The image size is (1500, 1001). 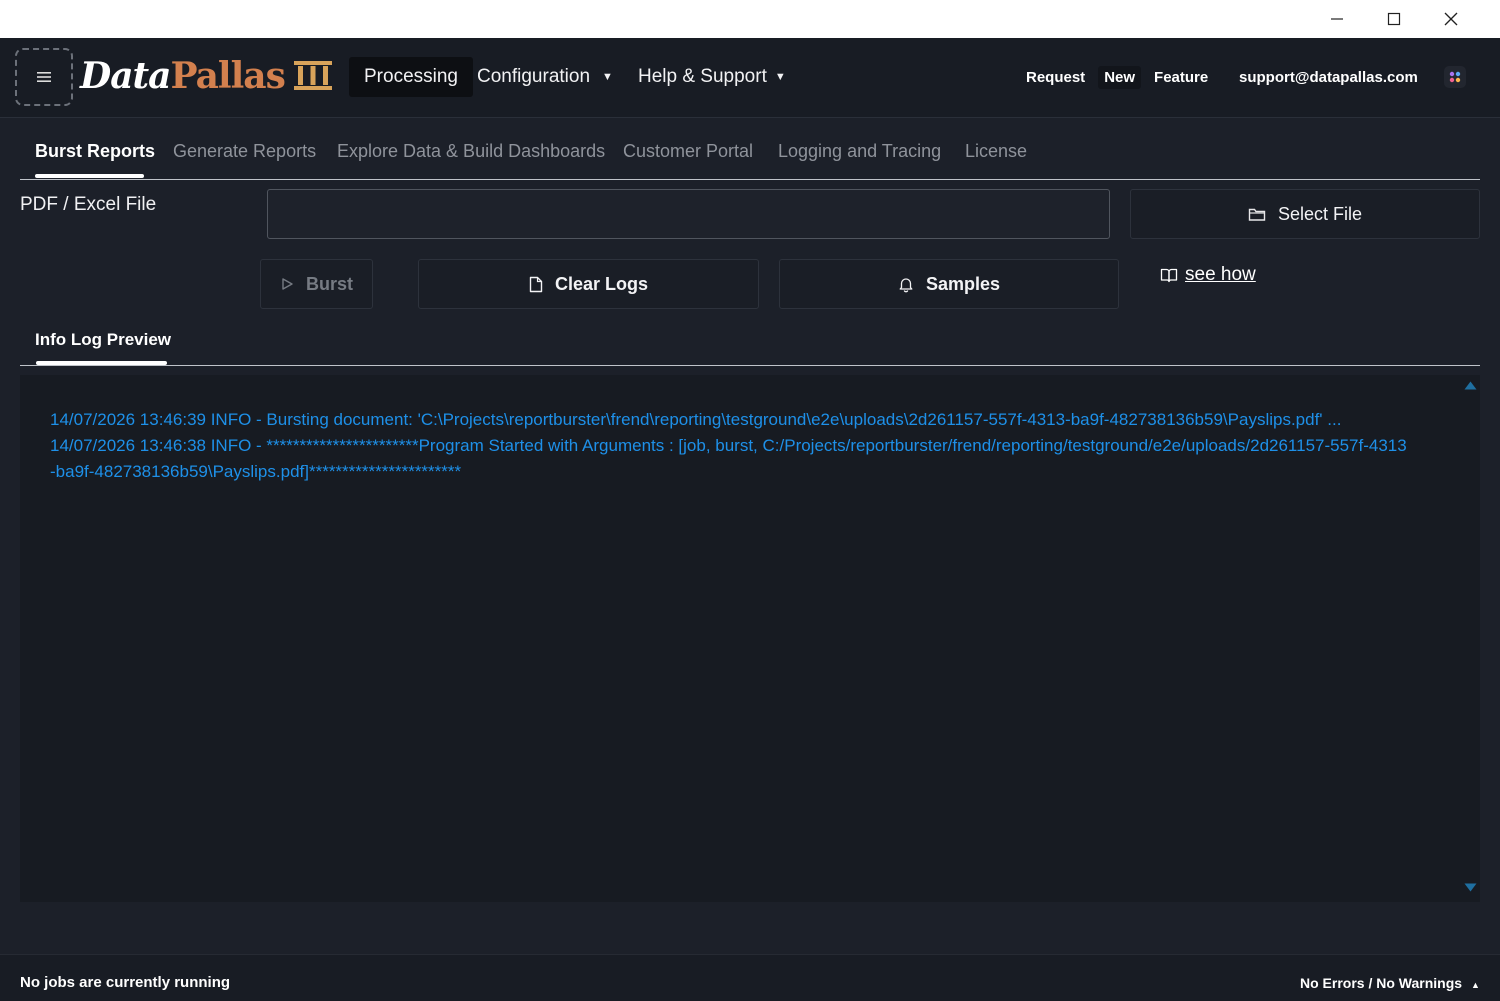 I want to click on tab-license: License, so click(x=996, y=151).